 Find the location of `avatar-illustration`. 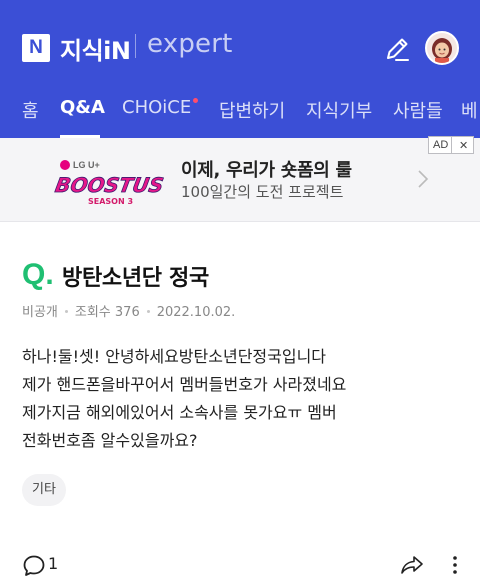

avatar-illustration is located at coordinates (442, 48).